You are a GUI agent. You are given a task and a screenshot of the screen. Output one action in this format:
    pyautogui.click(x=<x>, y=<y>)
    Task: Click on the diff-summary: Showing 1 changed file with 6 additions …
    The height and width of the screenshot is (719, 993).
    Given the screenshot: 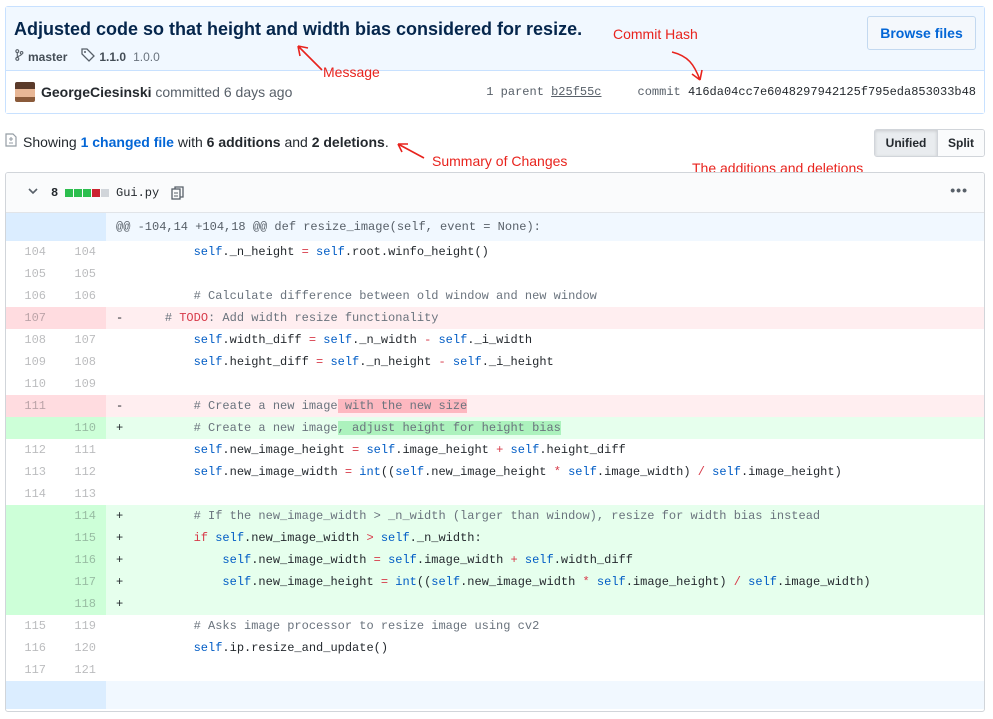 What is the action you would take?
    pyautogui.click(x=197, y=141)
    